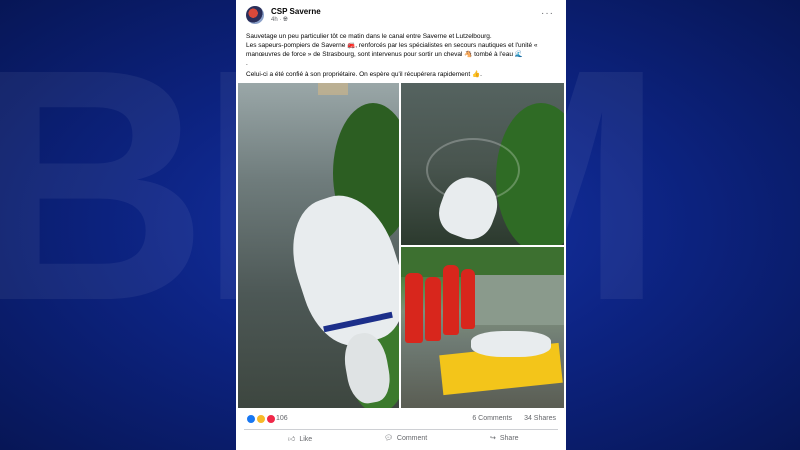  I want to click on post-actions: 👍︎ Like 💬︎ Comment ↪ Share, so click(401, 439).